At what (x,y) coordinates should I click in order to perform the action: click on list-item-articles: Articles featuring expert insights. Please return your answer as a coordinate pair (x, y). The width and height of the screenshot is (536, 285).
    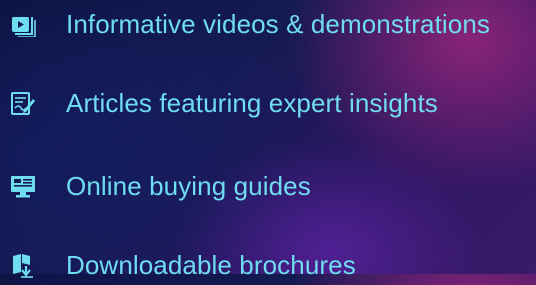
    Looking at the image, I should click on (224, 103).